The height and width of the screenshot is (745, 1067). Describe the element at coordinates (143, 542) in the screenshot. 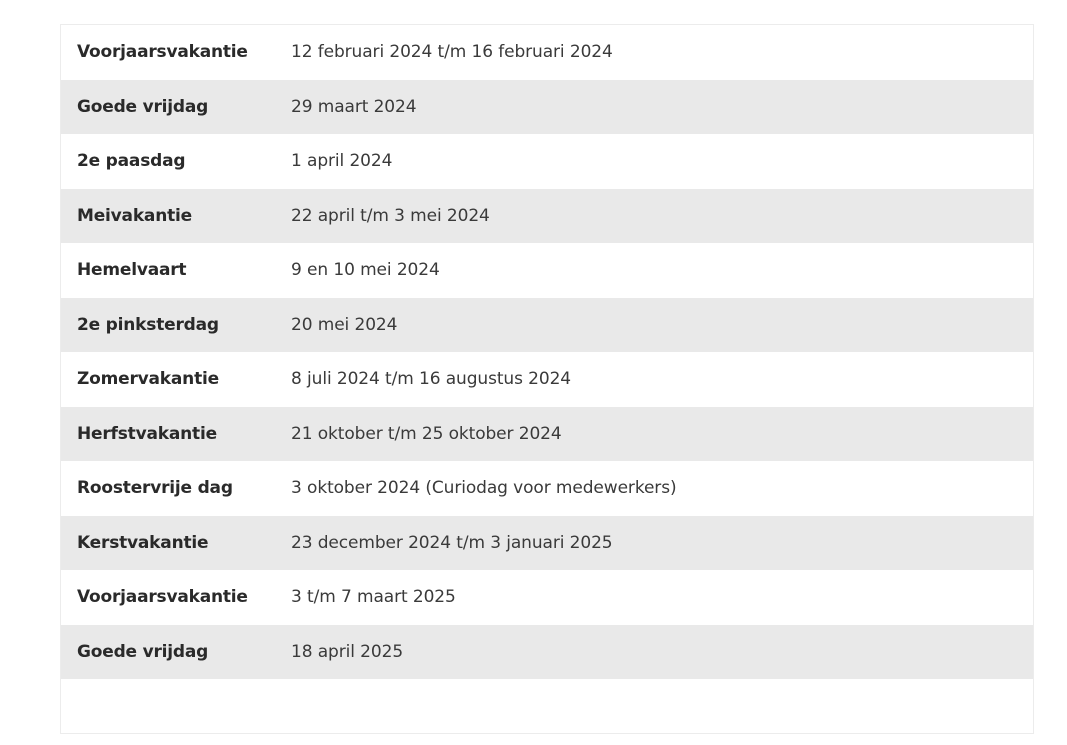

I see `holiday-name: Kerstvakantie` at that location.